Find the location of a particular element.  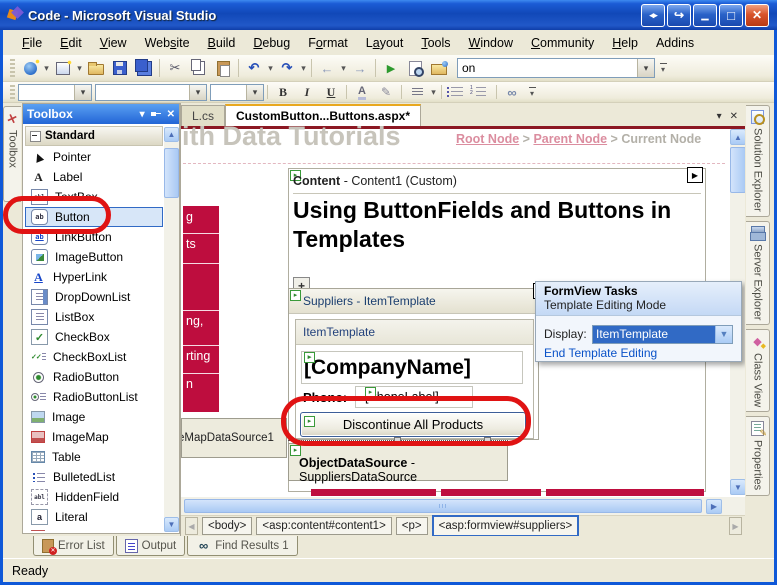

toolbox-item: CheckBox is located at coordinates (94, 337).